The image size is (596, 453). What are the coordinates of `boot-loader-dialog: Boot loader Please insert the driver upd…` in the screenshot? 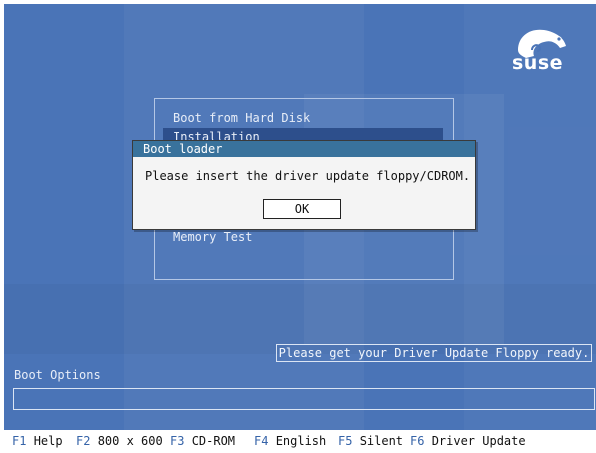 It's located at (304, 185).